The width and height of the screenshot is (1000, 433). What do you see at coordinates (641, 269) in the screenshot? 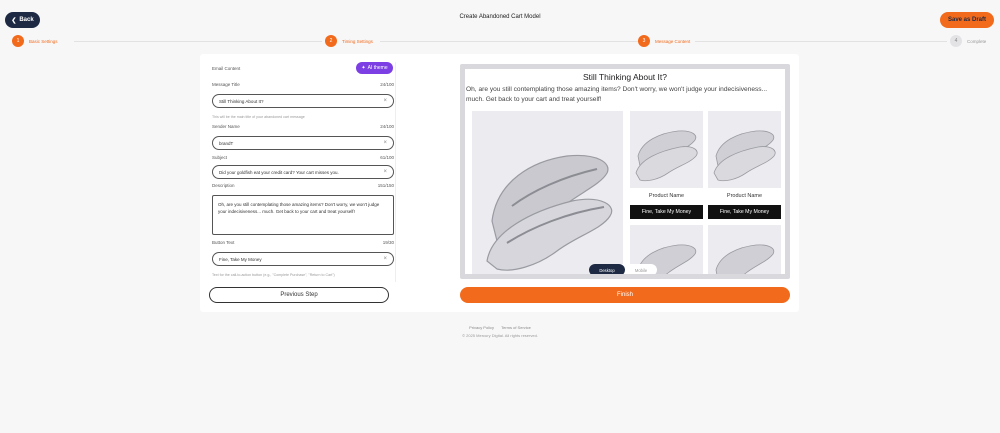
I see `mobile-toggle: Mobile` at bounding box center [641, 269].